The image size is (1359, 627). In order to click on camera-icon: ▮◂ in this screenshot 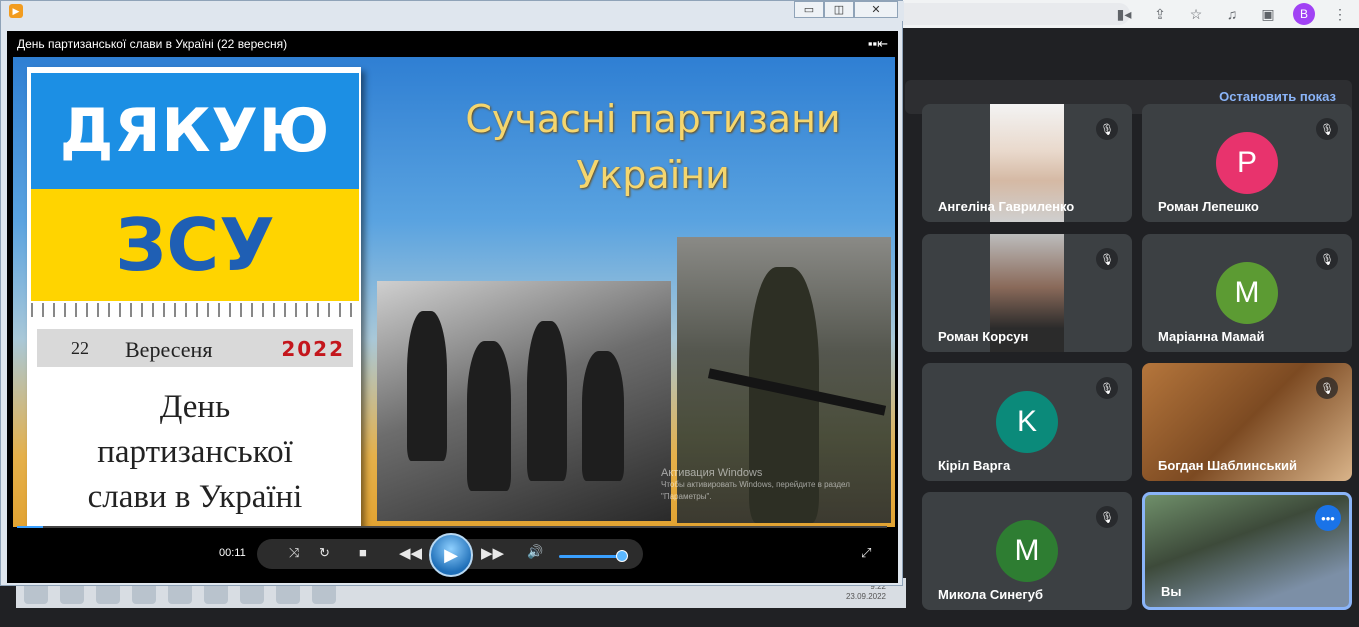, I will do `click(1124, 14)`.